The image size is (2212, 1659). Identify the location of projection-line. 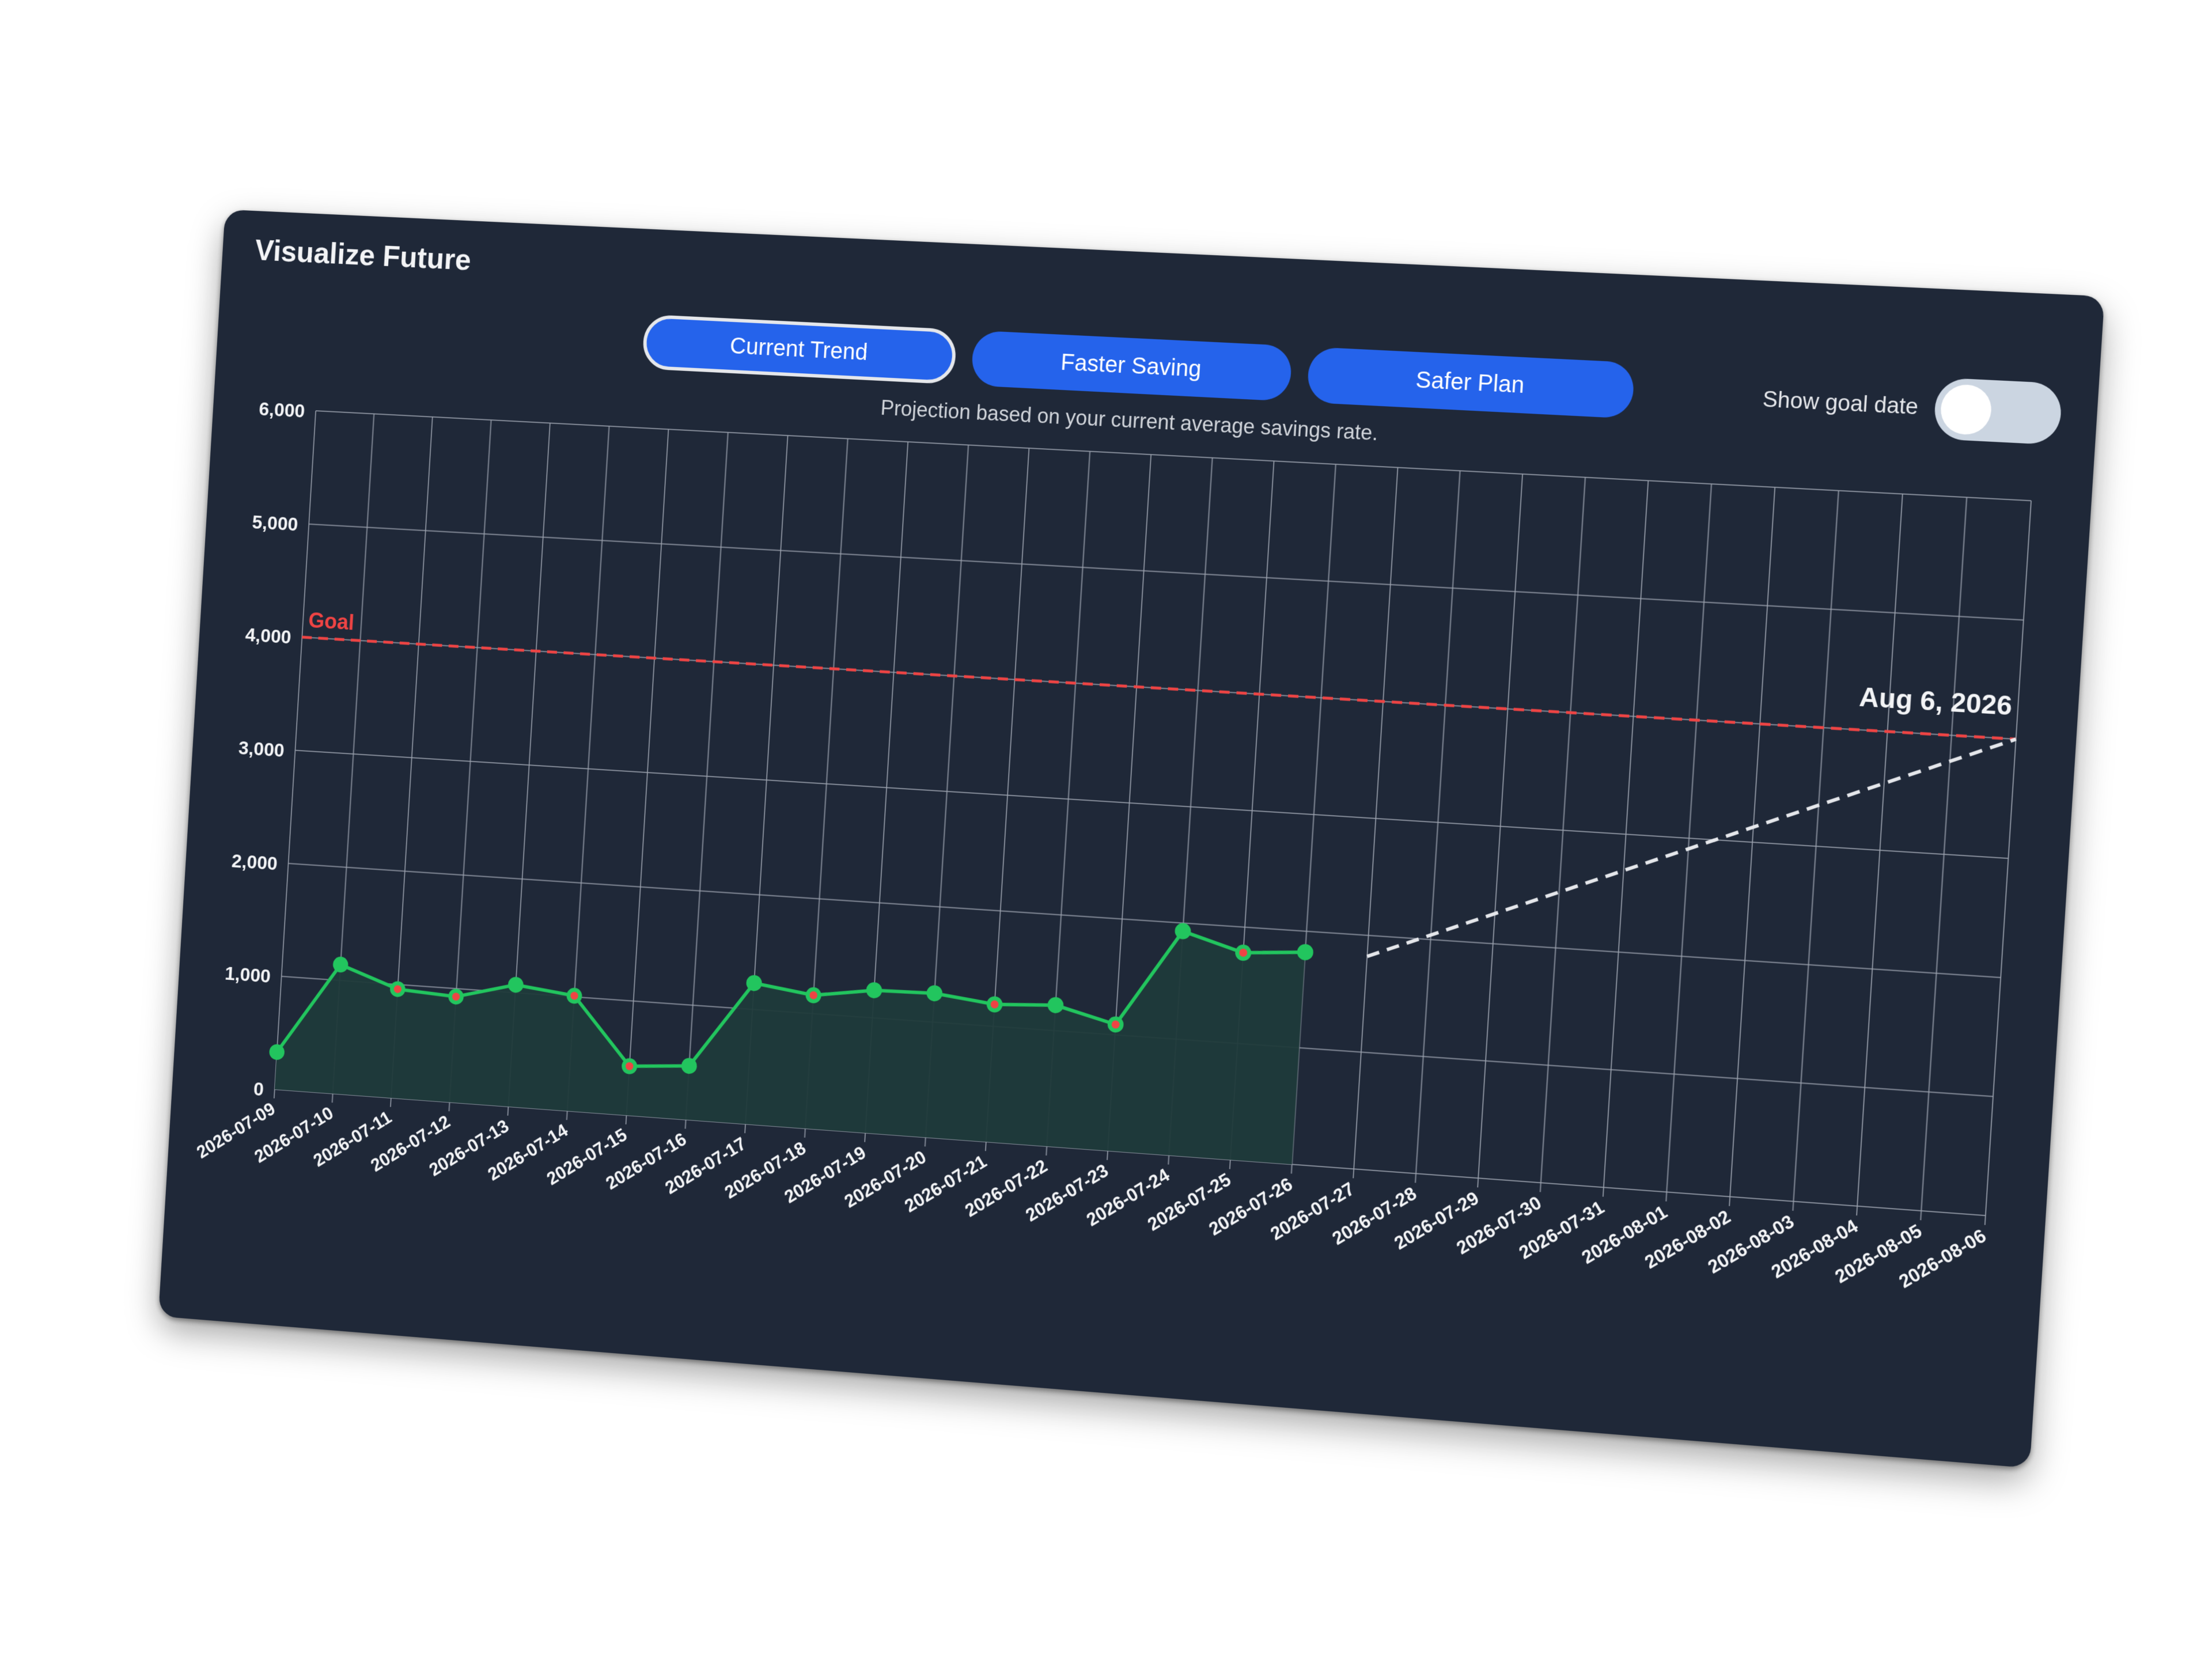
(1691, 850).